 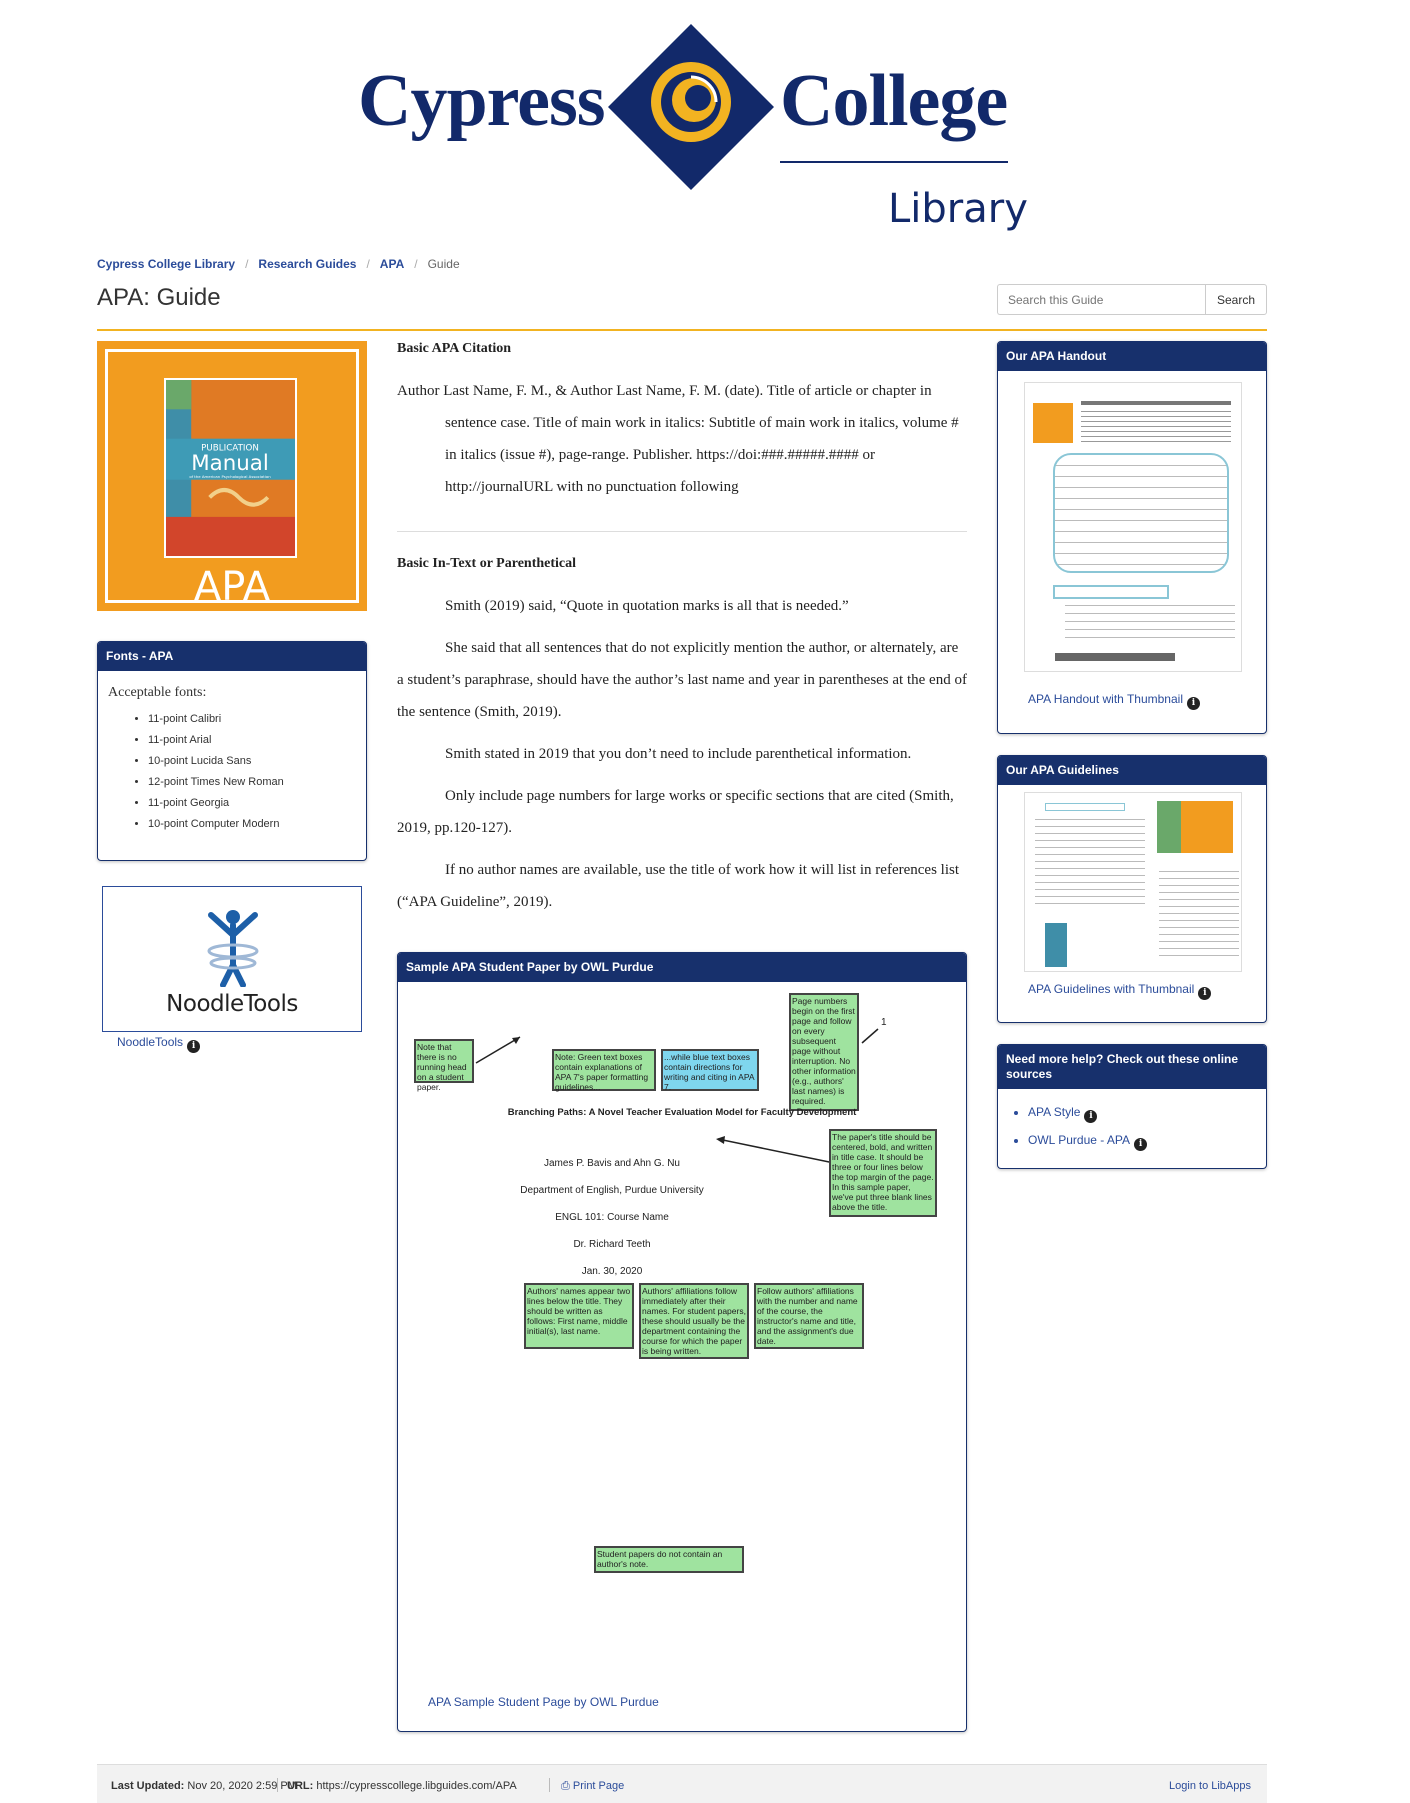 What do you see at coordinates (598, 1786) in the screenshot?
I see `print-page-label: Print Page` at bounding box center [598, 1786].